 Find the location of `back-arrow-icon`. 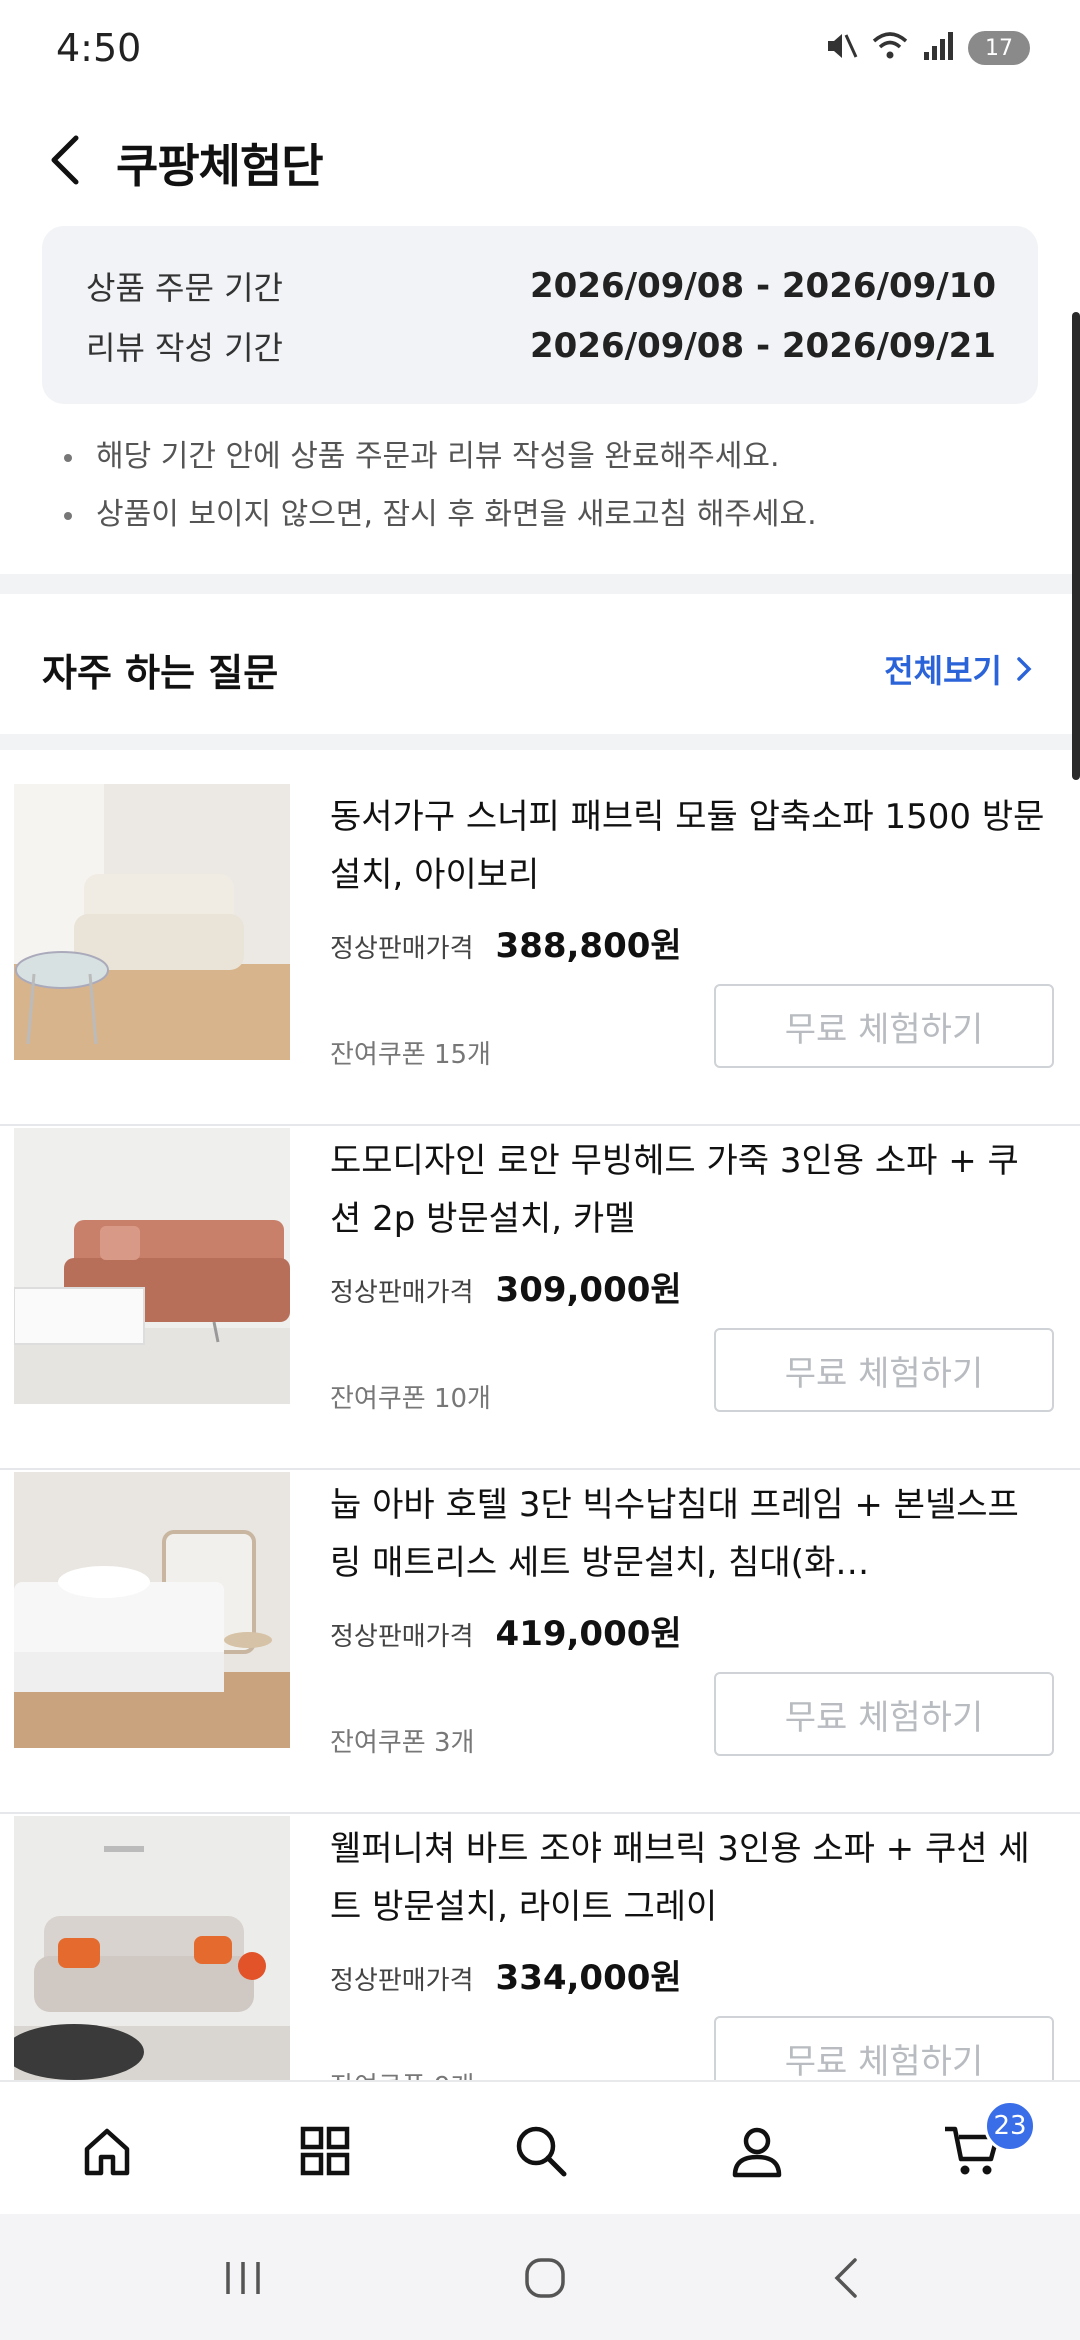

back-arrow-icon is located at coordinates (65, 160).